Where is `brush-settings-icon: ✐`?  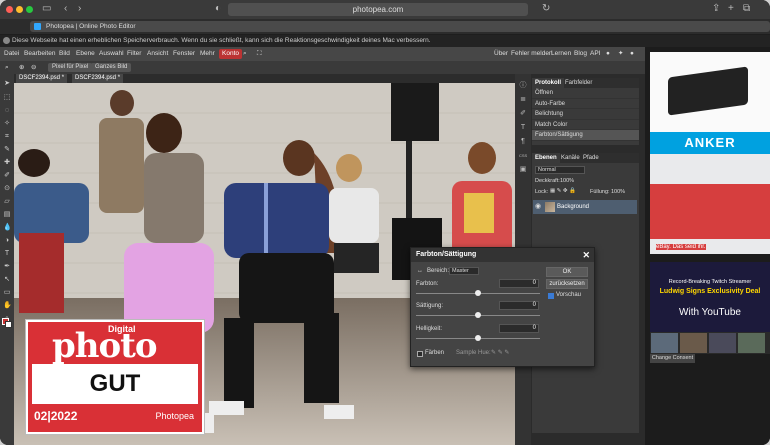
brush-settings-icon: ✐ is located at coordinates (523, 114).